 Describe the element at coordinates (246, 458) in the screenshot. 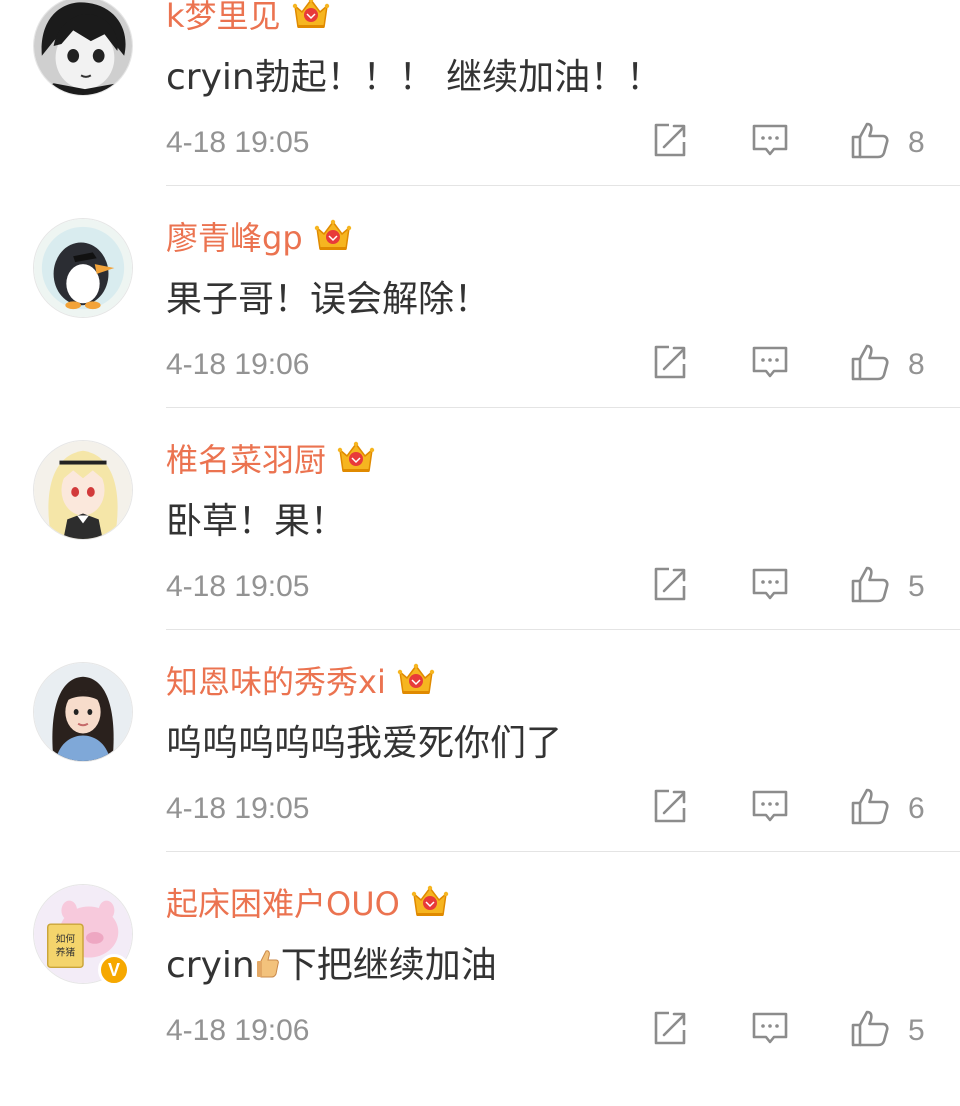

I see `username: 椎名菜羽厨` at that location.